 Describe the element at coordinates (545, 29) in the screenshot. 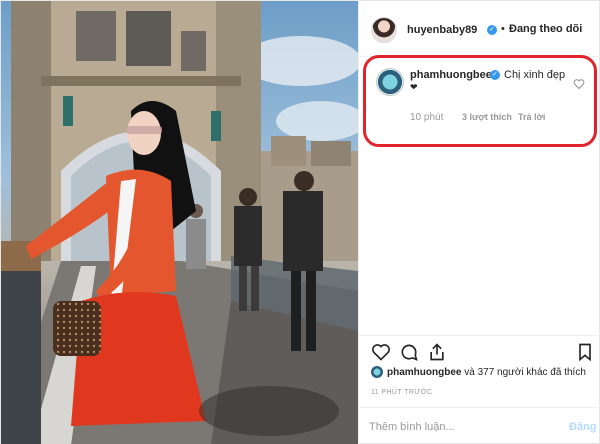

I see `following-button: Đang theo dõi` at that location.